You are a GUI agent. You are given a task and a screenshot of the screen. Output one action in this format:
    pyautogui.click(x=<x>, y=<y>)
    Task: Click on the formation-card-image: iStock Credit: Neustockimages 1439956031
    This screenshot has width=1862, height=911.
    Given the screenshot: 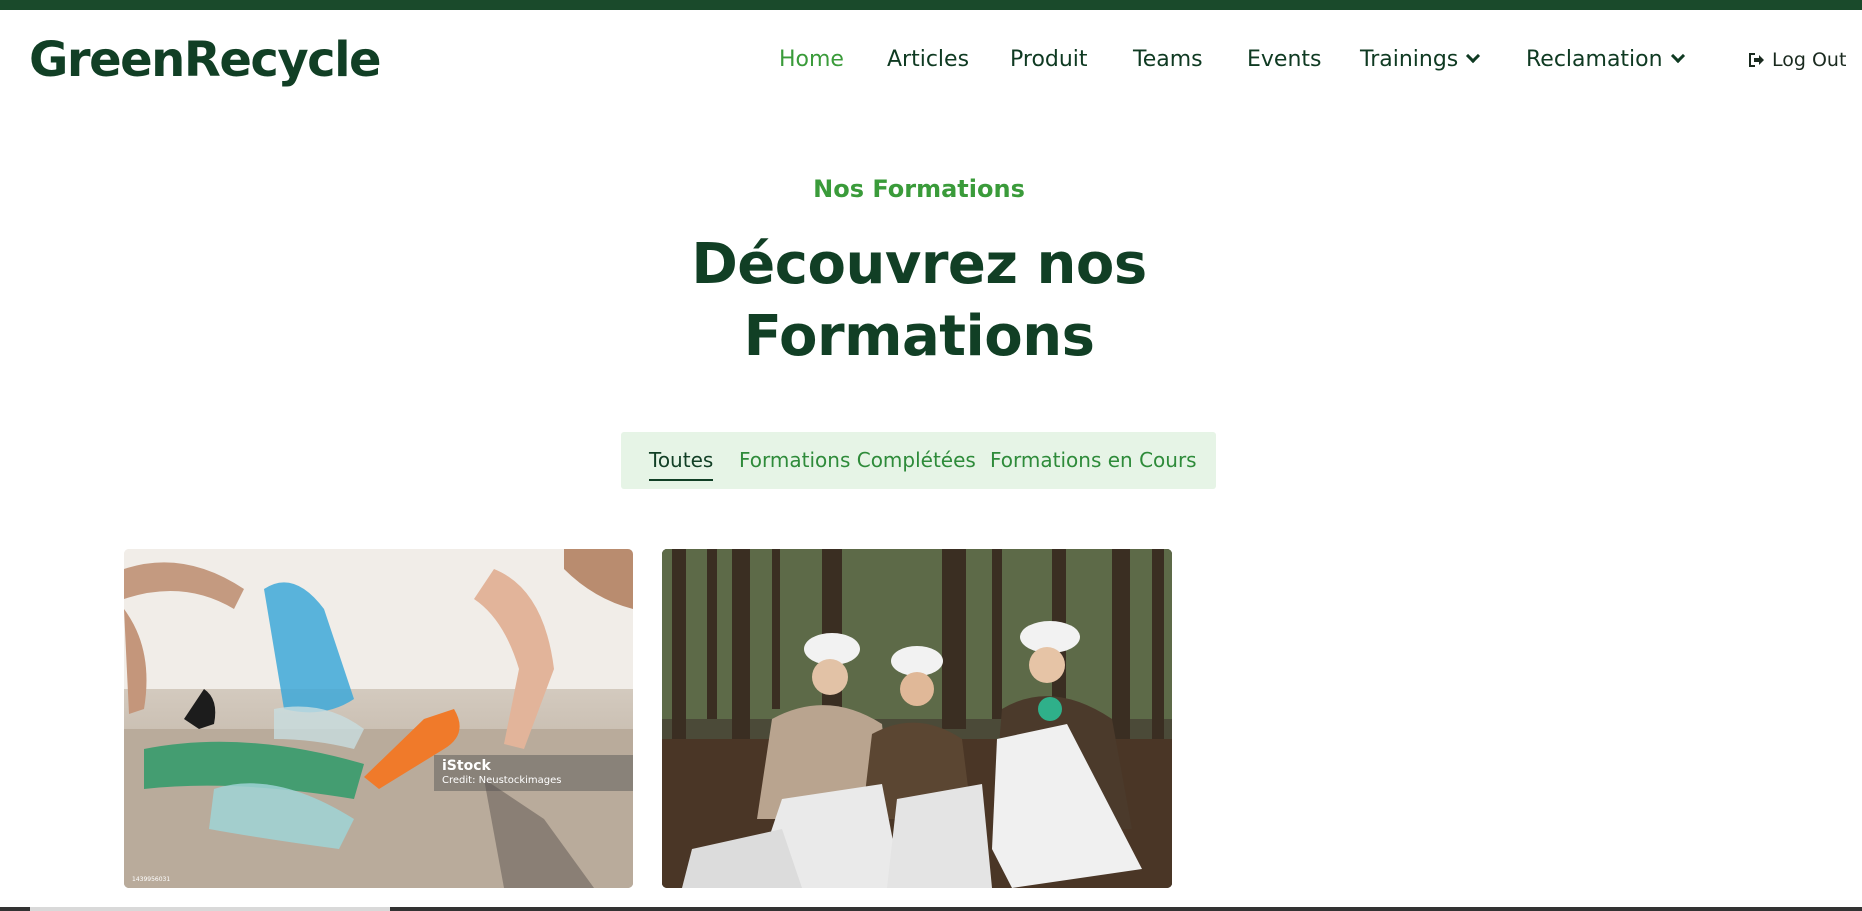 What is the action you would take?
    pyautogui.click(x=378, y=718)
    